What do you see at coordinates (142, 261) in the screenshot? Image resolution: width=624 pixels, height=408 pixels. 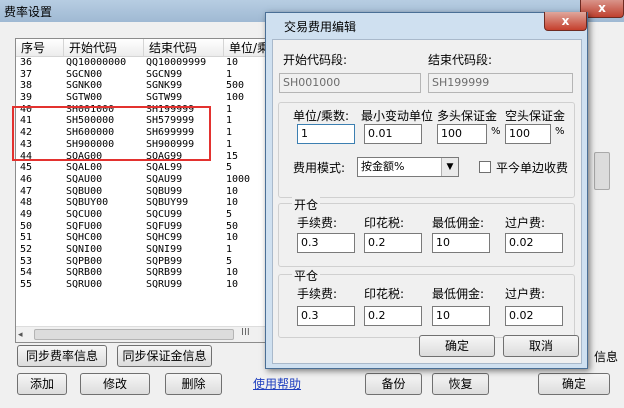 I see `table-row: 53 SQPB00 SQPB99 5` at bounding box center [142, 261].